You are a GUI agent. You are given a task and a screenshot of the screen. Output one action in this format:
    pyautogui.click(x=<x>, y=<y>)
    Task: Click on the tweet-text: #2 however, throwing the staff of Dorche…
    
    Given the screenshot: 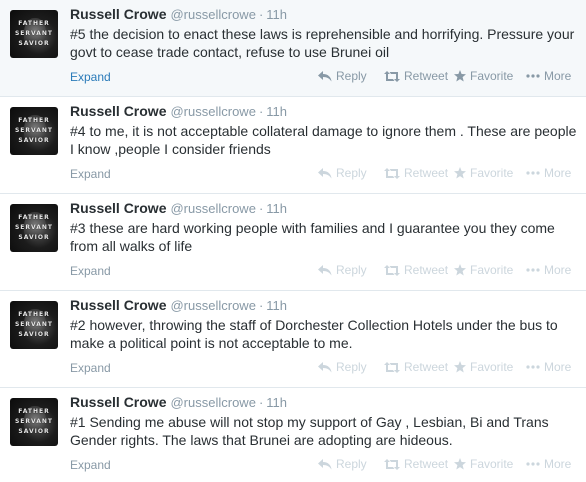 What is the action you would take?
    pyautogui.click(x=314, y=334)
    